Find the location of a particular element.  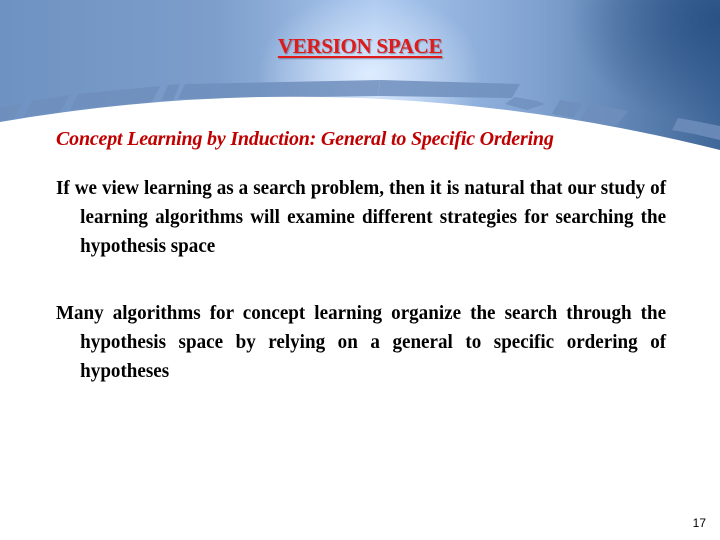

page-number: 17 is located at coordinates (699, 523).